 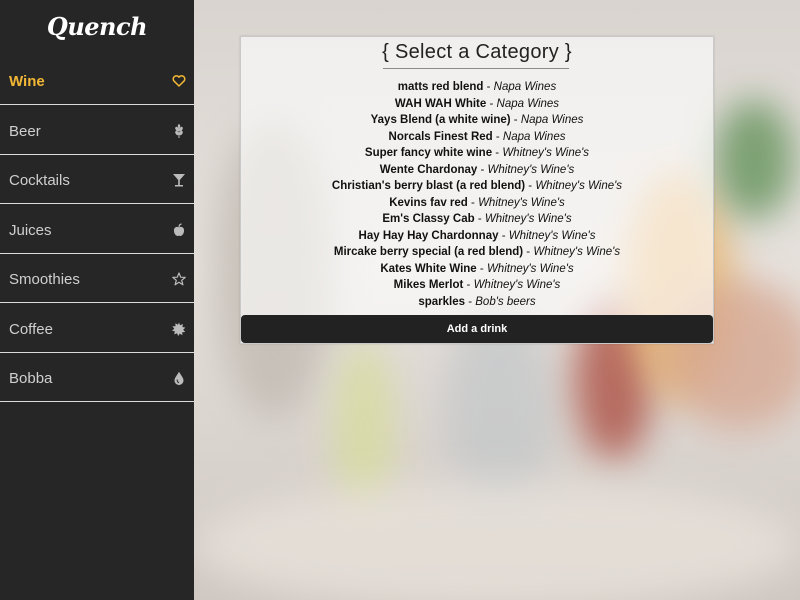 What do you see at coordinates (428, 186) in the screenshot?
I see `drink-name: Christian's berry blast (a red blend)` at bounding box center [428, 186].